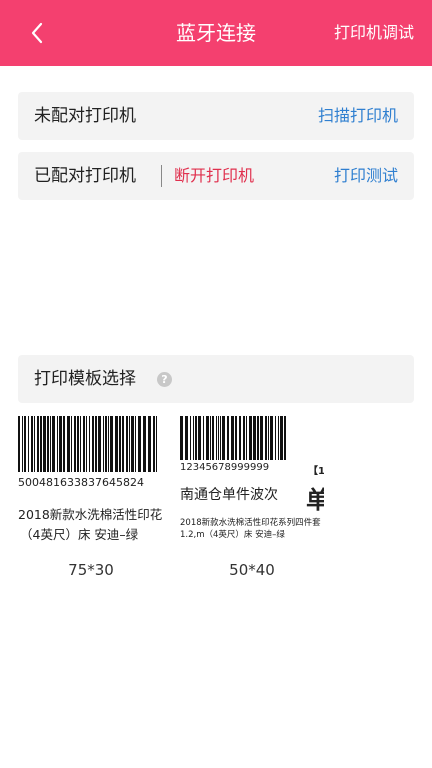  Describe the element at coordinates (229, 495) in the screenshot. I see `wave-label: 南通仓单件波次` at that location.